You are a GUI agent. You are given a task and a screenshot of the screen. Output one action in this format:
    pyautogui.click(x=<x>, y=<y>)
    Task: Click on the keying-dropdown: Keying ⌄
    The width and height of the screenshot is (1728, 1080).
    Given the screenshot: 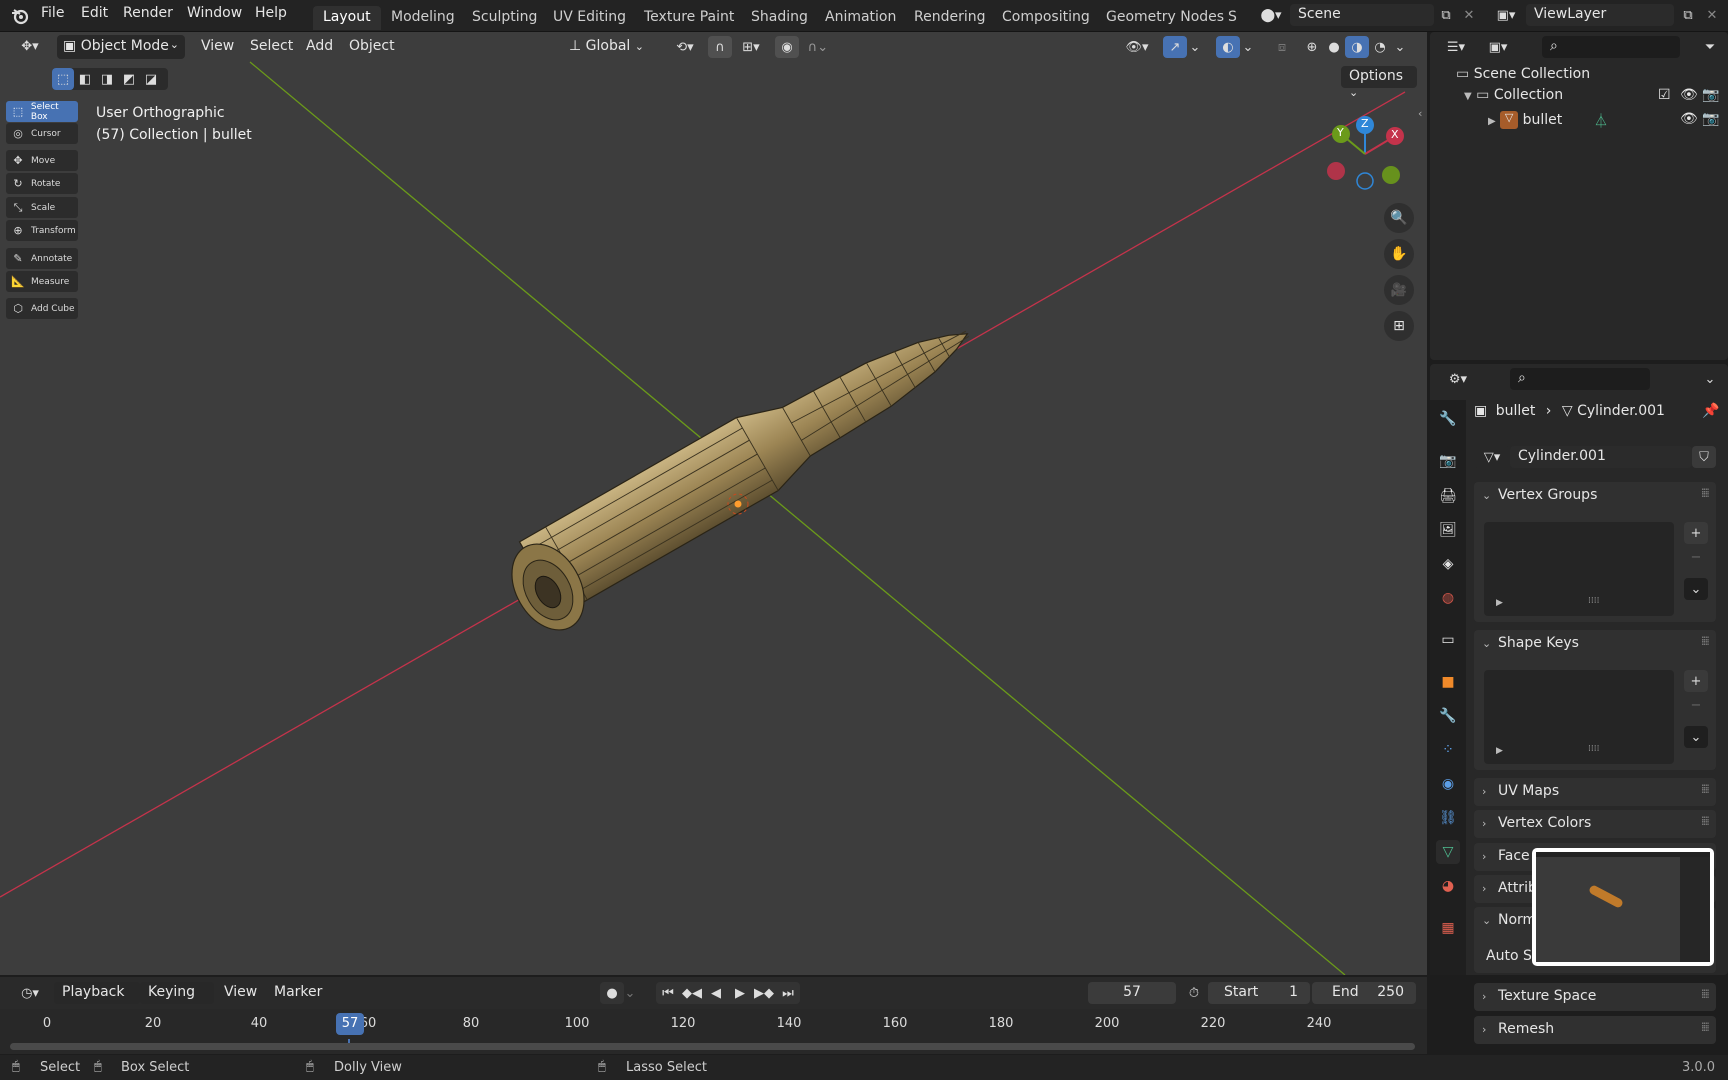 What is the action you would take?
    pyautogui.click(x=177, y=998)
    